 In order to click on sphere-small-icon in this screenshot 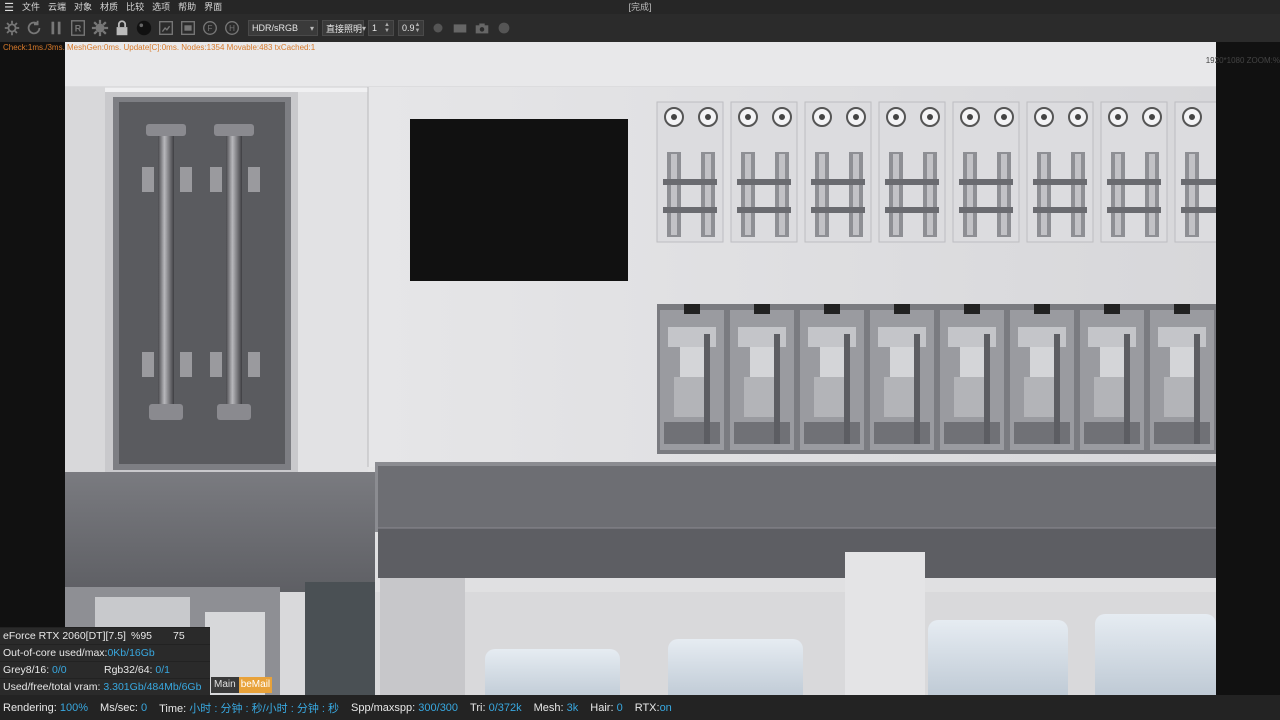, I will do `click(504, 28)`.